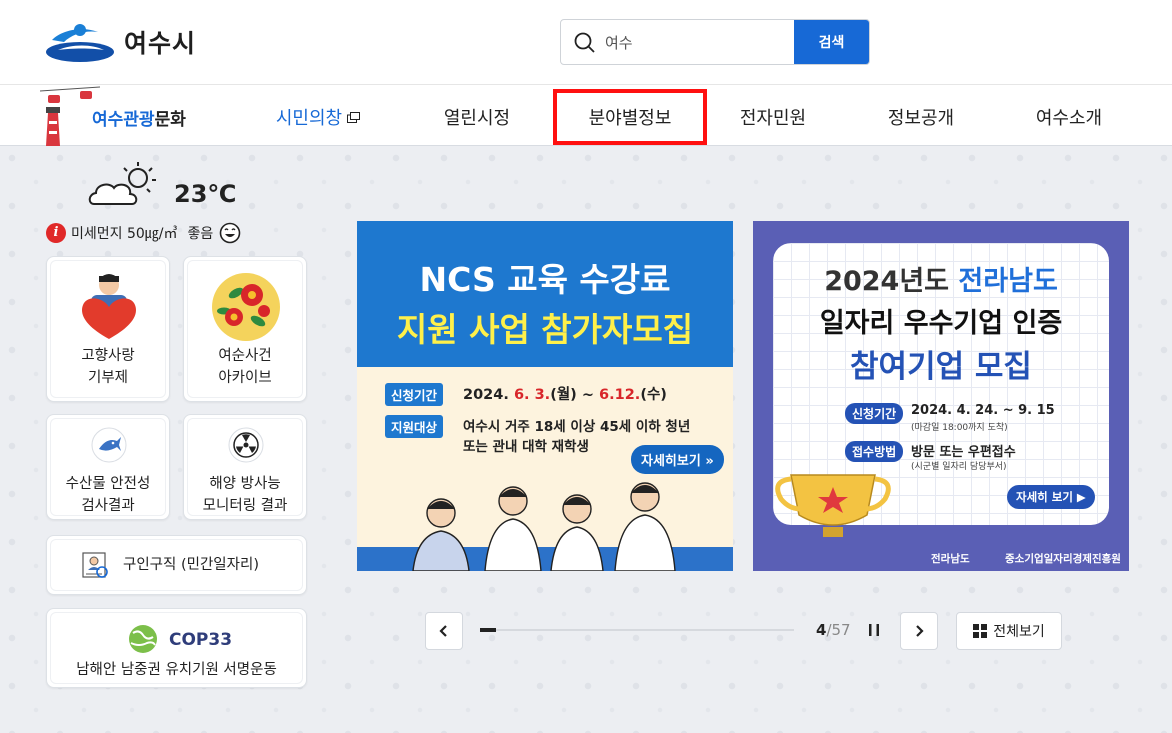 Image resolution: width=1172 pixels, height=733 pixels. I want to click on slider-current: 4, so click(821, 630).